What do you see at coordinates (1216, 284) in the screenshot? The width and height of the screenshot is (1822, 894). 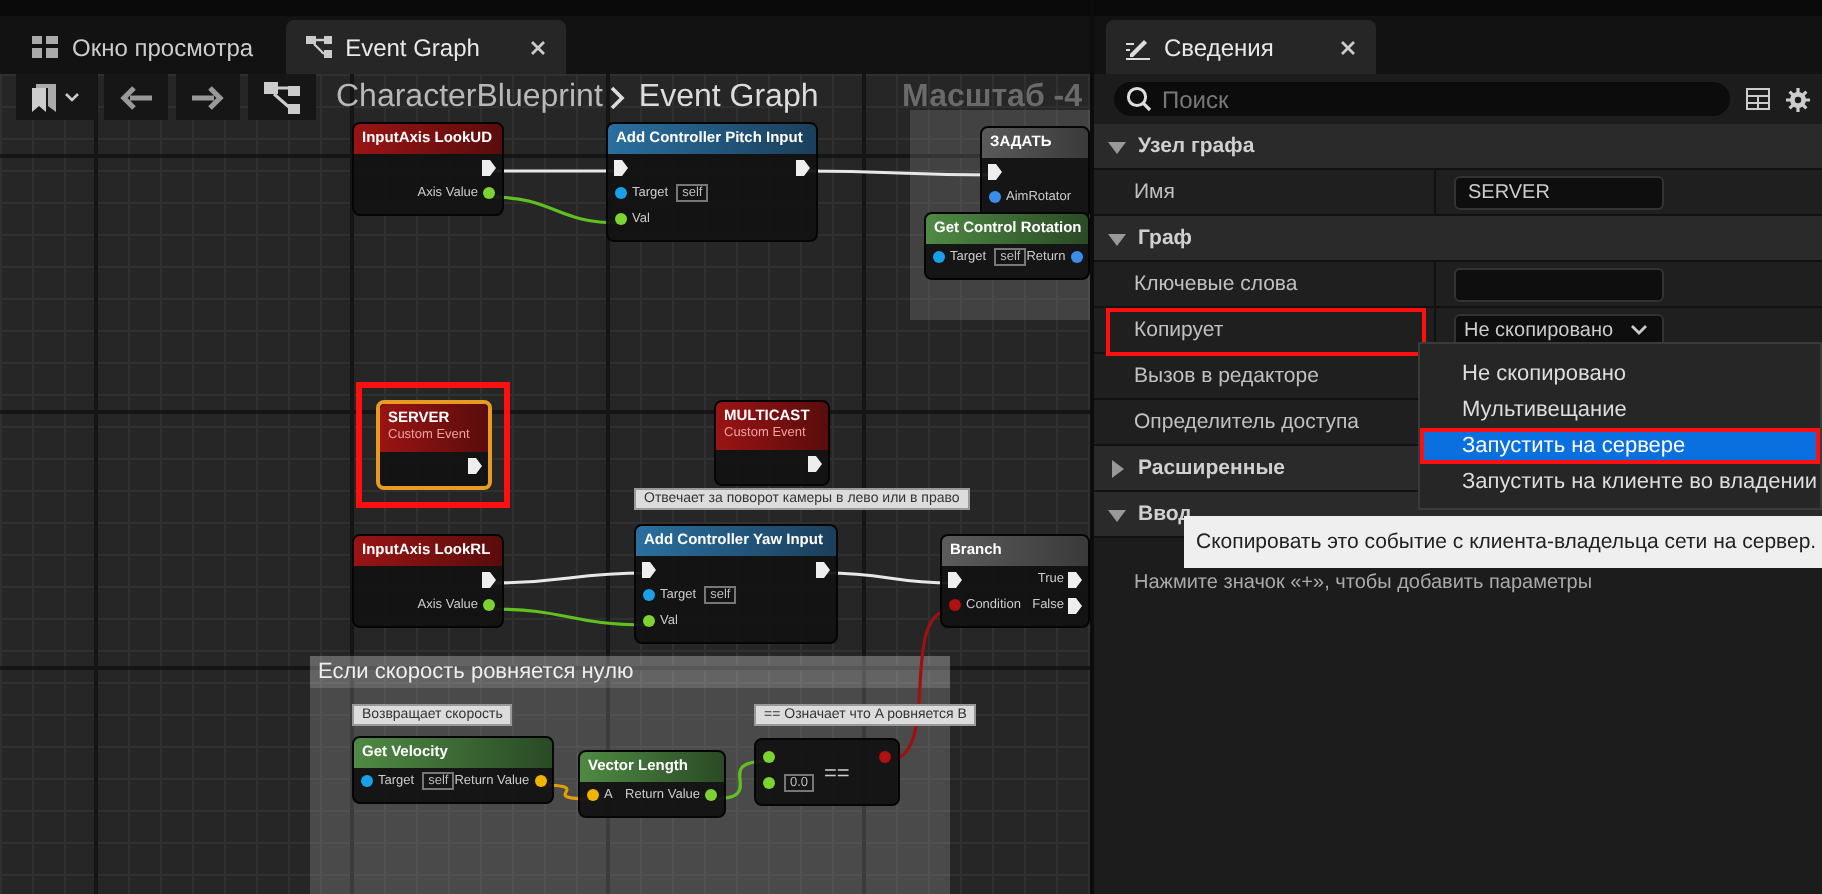 I see `property-label: Ключевые слова` at bounding box center [1216, 284].